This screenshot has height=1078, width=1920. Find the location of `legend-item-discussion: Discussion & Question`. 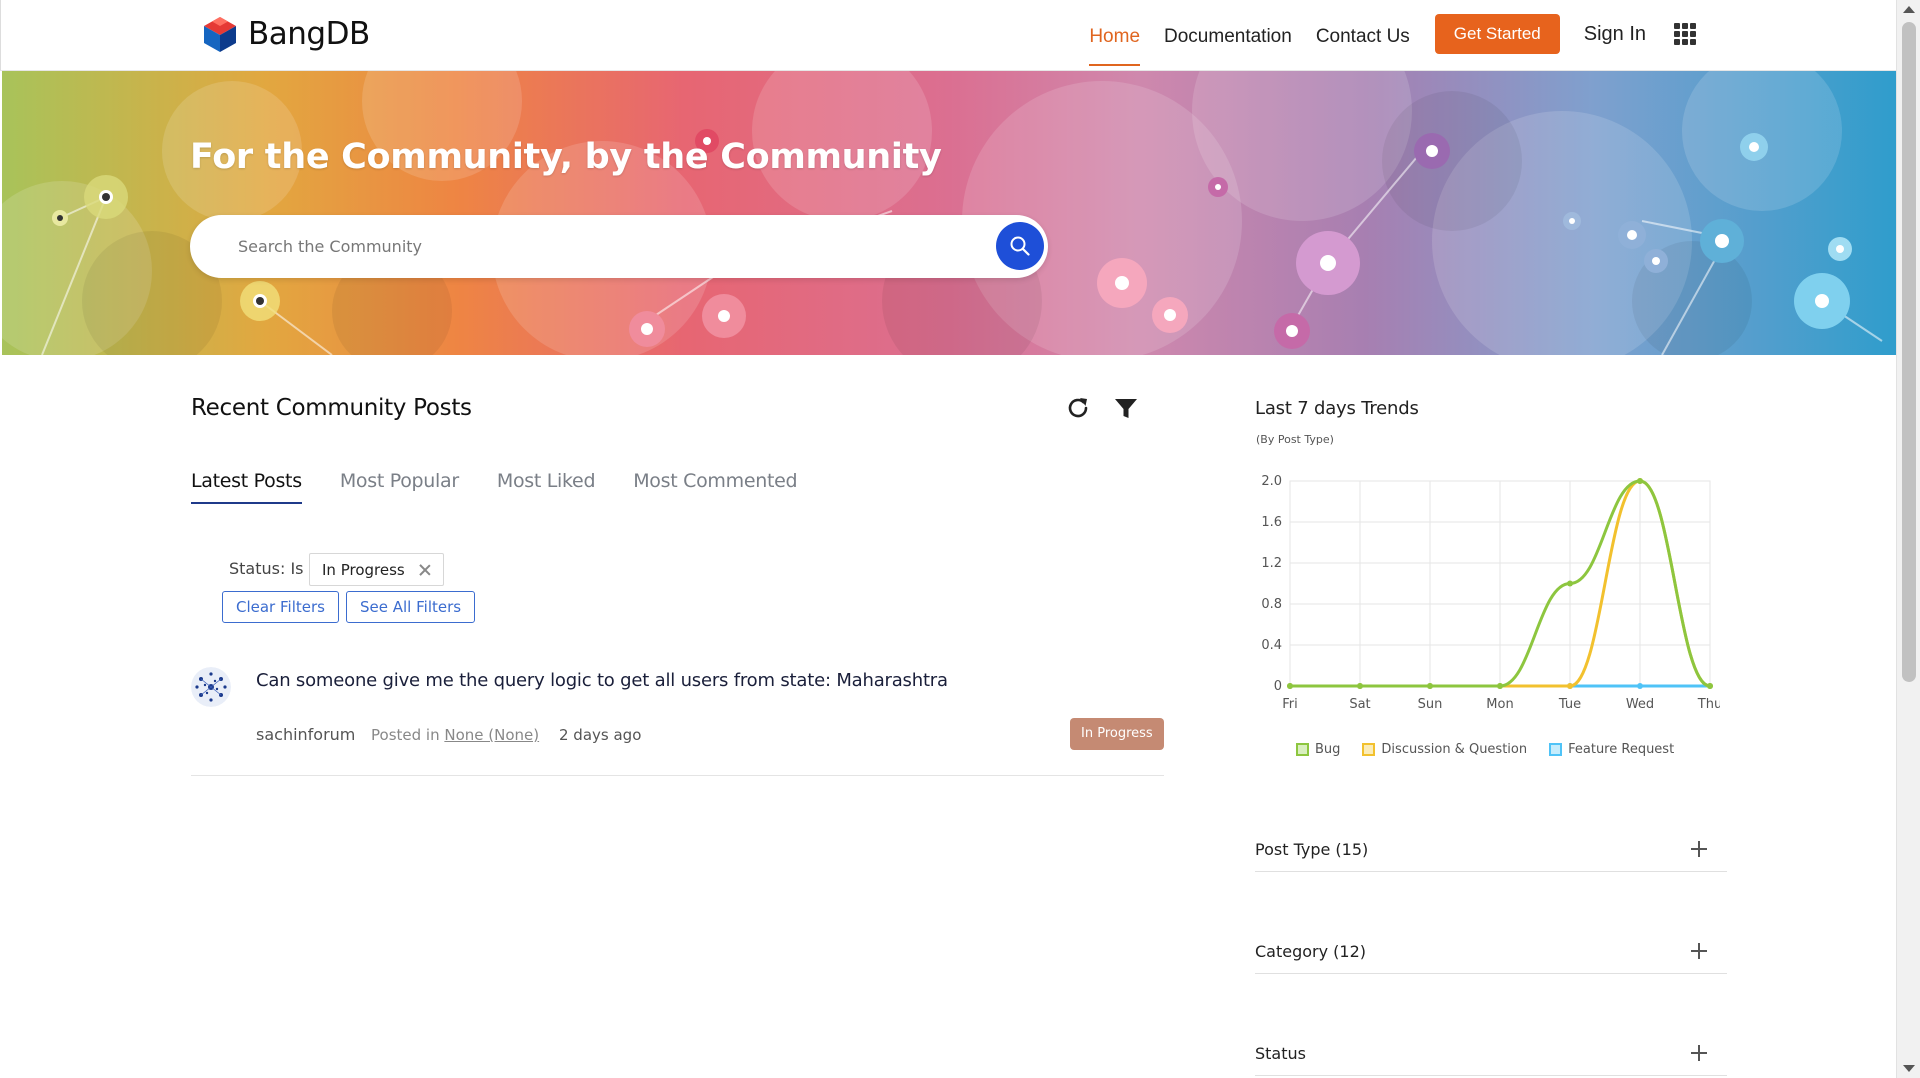

legend-item-discussion: Discussion & Question is located at coordinates (1444, 749).